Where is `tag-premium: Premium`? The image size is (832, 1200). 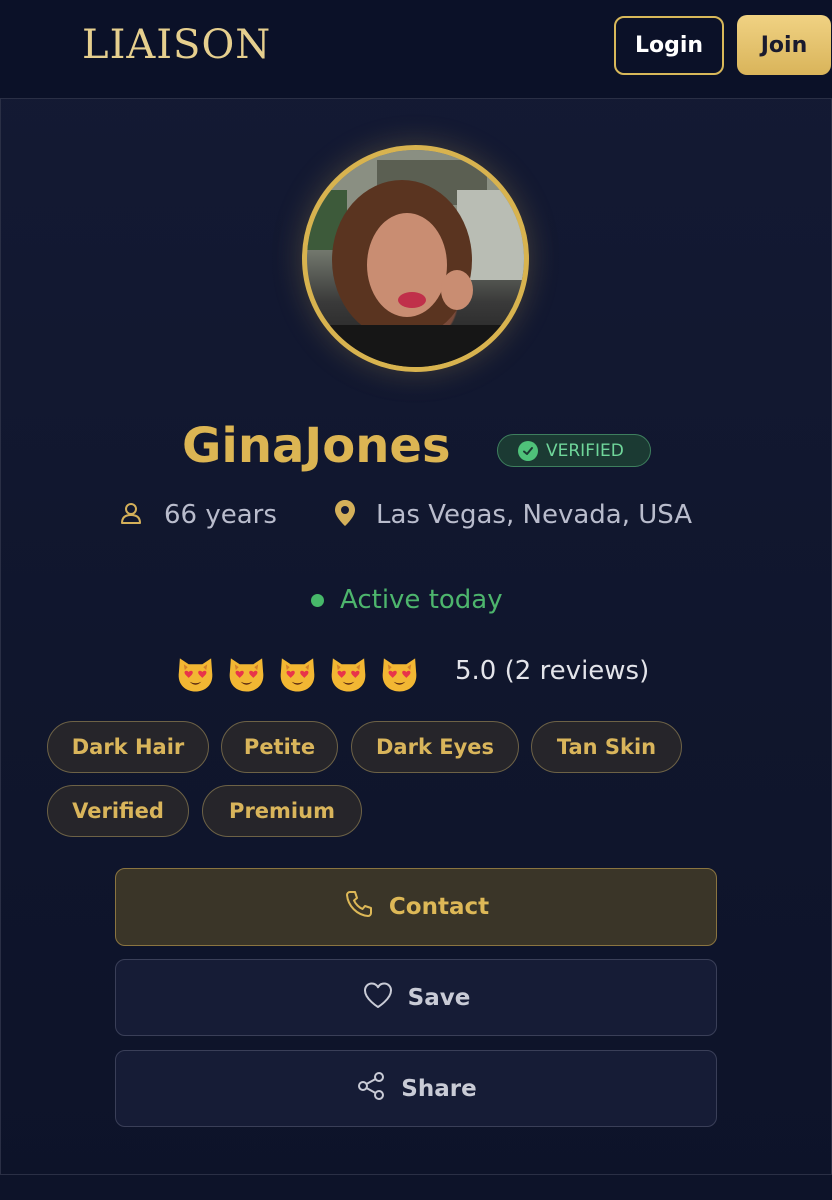
tag-premium: Premium is located at coordinates (282, 811).